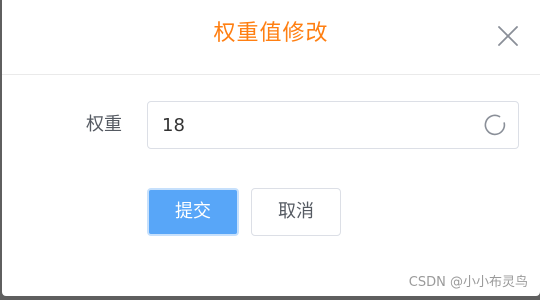 The height and width of the screenshot is (300, 540). I want to click on watermark-text: CSDN @小小布灵鸟, so click(468, 282).